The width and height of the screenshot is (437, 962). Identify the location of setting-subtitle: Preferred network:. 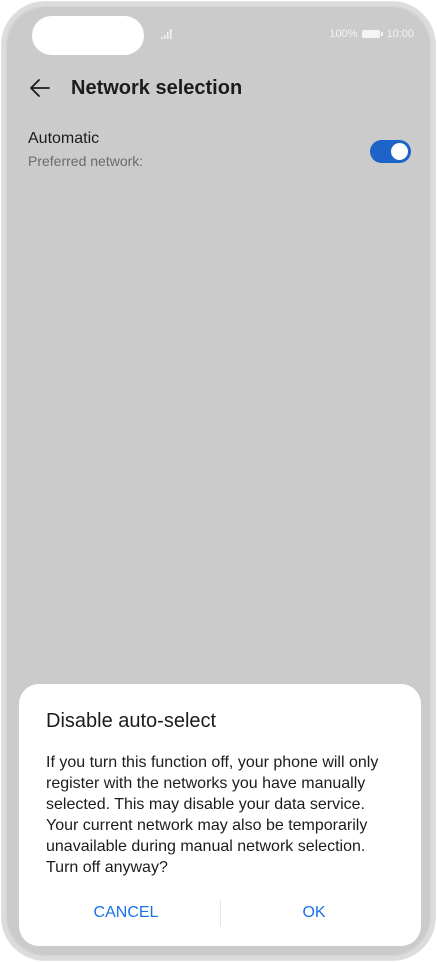
(86, 161).